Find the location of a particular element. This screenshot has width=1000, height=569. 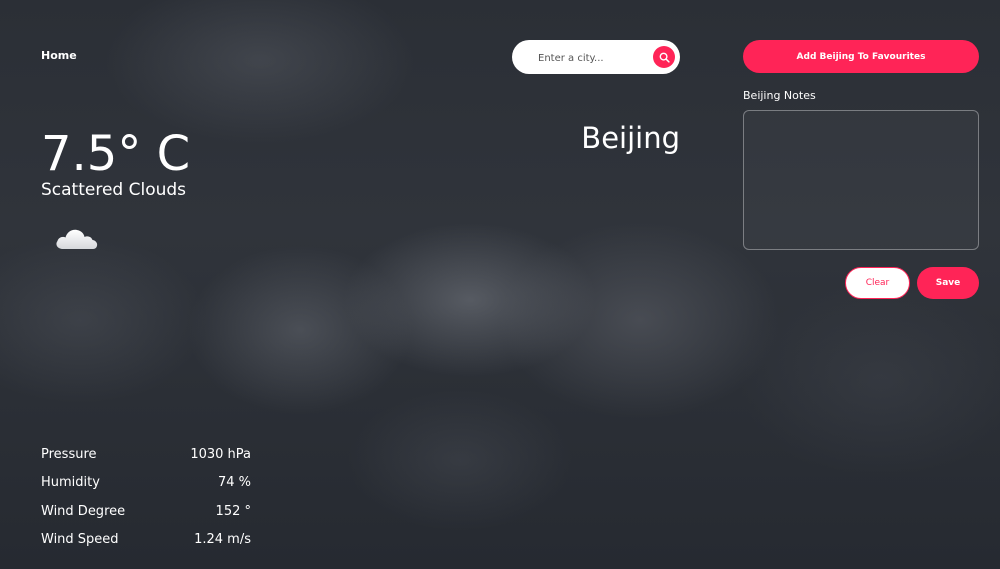

stat-value: 1.24 m/s is located at coordinates (222, 540).